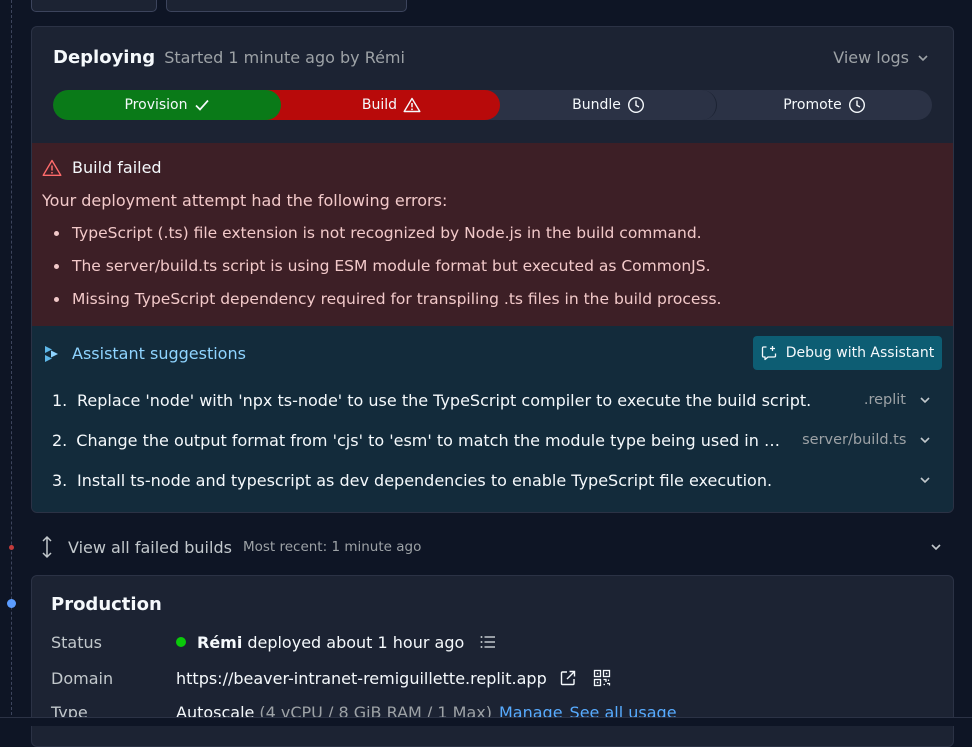  Describe the element at coordinates (812, 105) in the screenshot. I see `step-label: Promote` at that location.